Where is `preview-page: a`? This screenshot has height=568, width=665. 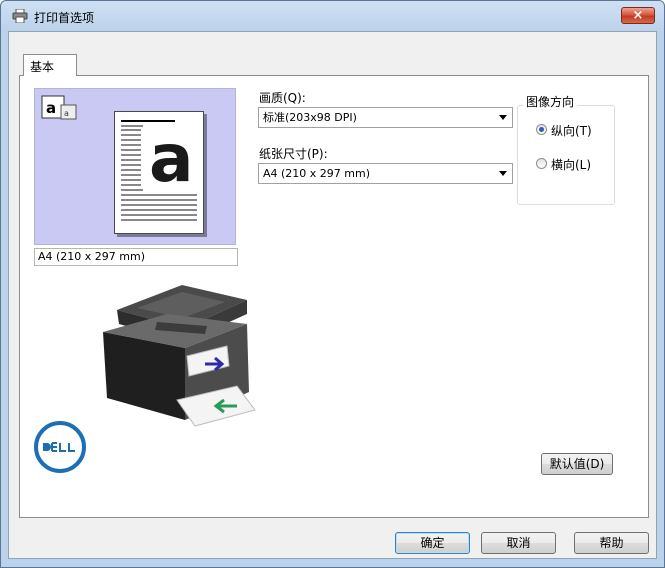
preview-page: a is located at coordinates (159, 172).